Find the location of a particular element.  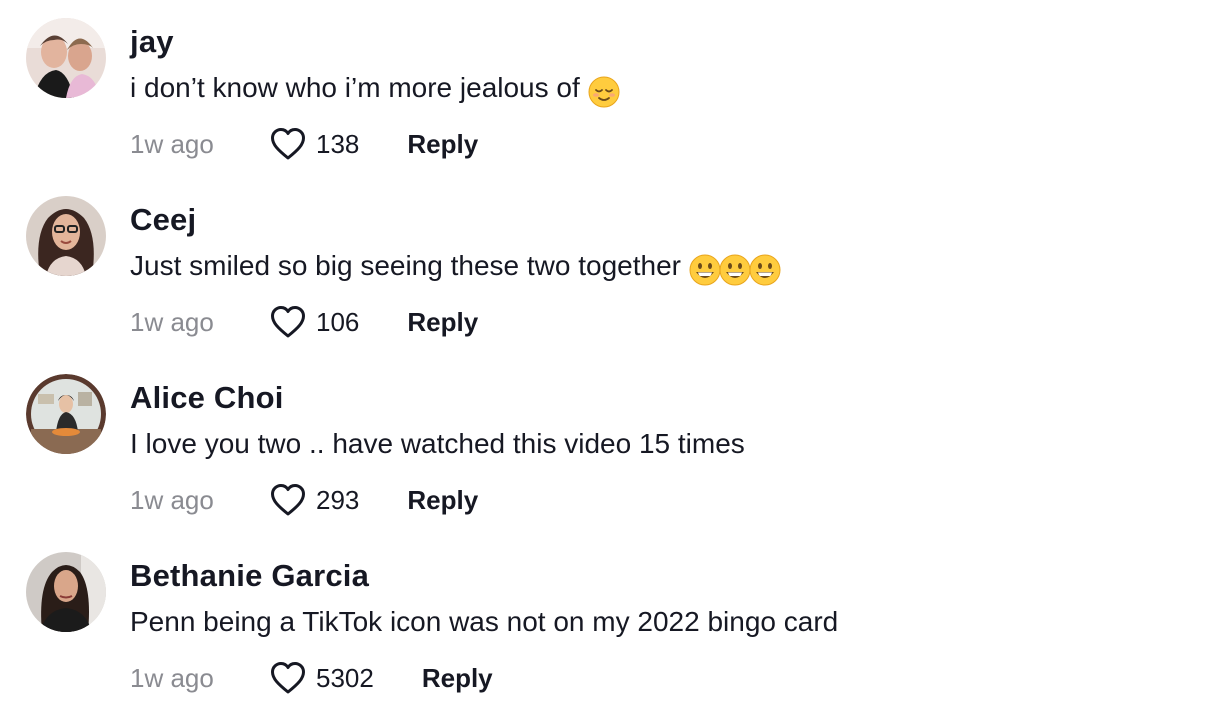

comment-meta: 1w ago 138 Reply is located at coordinates (304, 144).